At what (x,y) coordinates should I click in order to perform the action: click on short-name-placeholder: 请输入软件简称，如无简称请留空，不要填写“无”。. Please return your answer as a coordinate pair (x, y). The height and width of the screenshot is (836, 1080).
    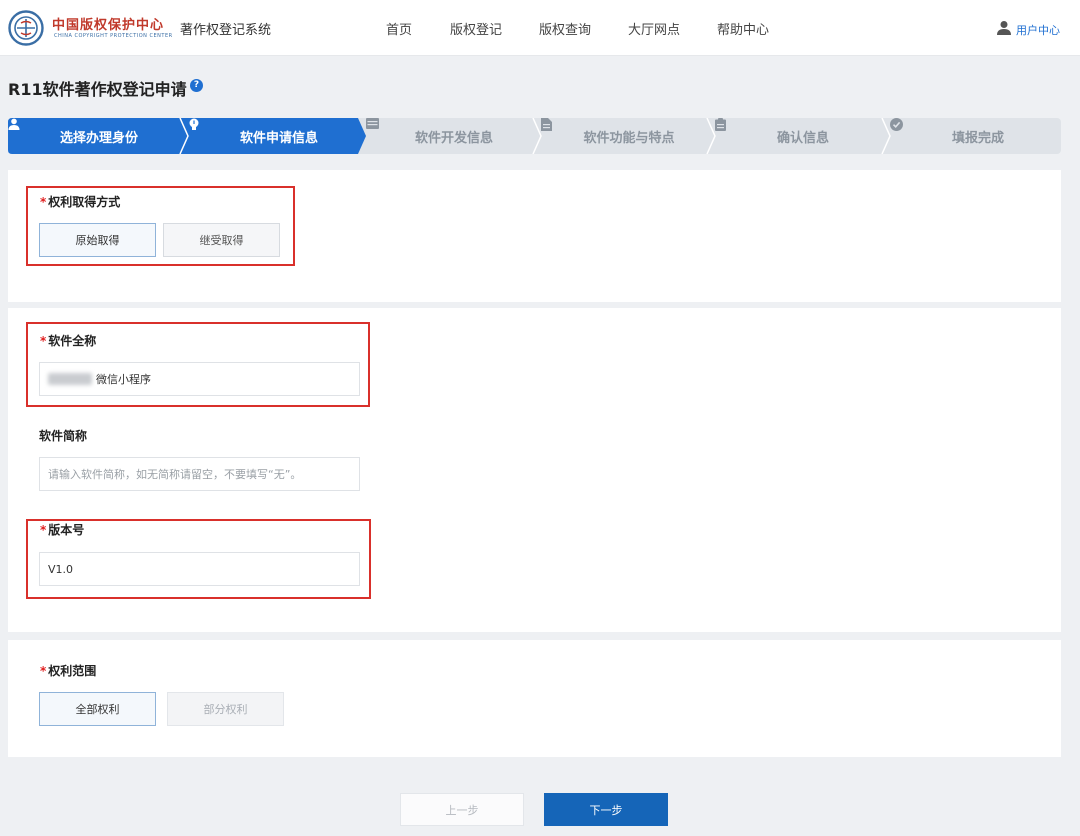
    Looking at the image, I should click on (175, 474).